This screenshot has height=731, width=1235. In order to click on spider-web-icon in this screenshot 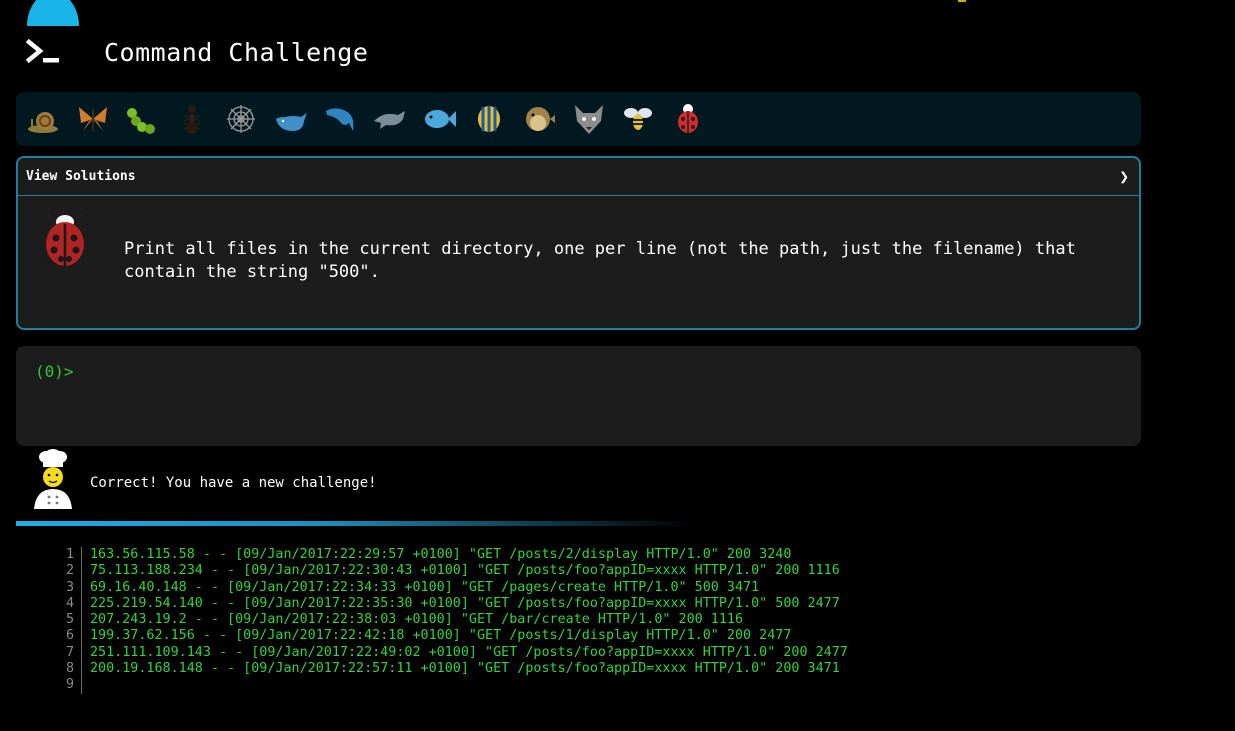, I will do `click(241, 119)`.